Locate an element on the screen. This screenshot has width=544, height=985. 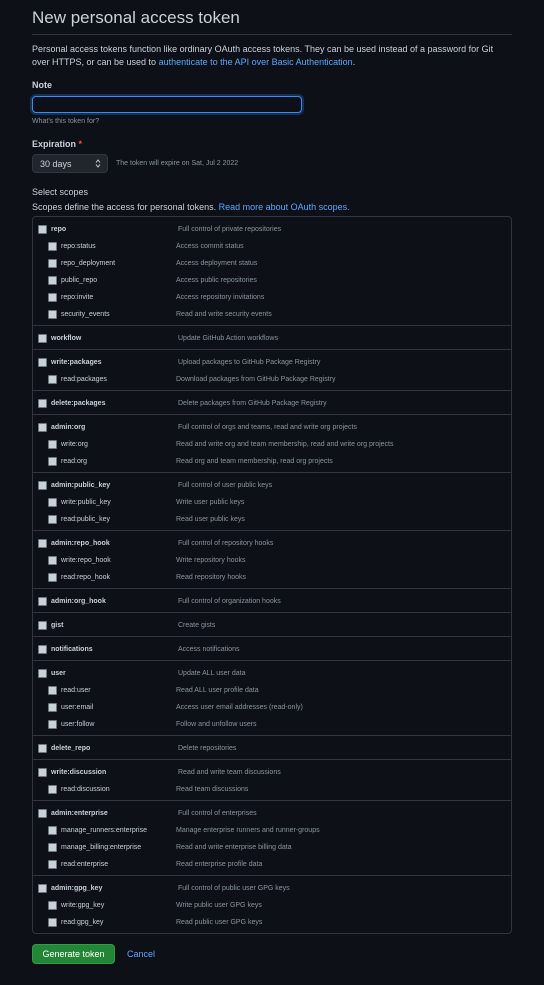
scope-description: Access public repositories is located at coordinates (216, 280).